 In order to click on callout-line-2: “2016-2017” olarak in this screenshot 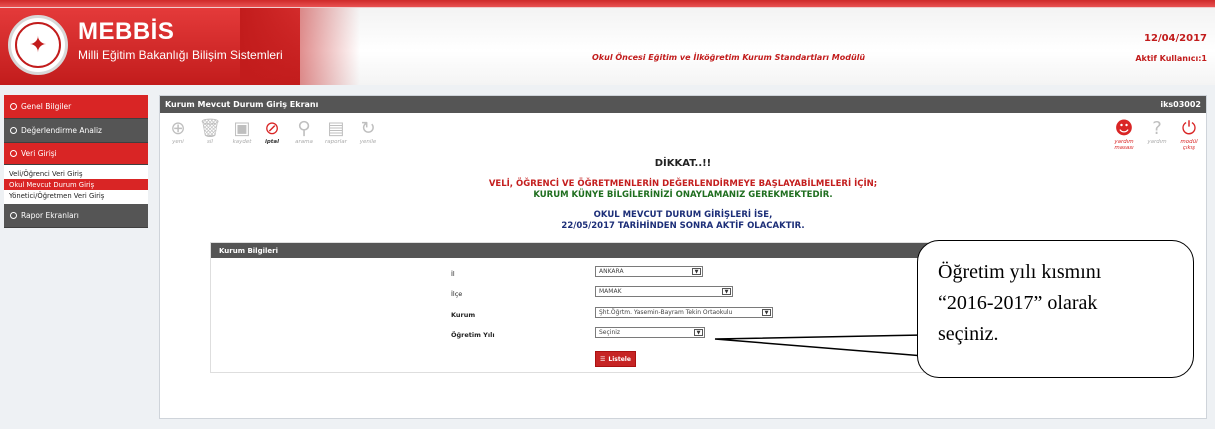, I will do `click(1018, 303)`.